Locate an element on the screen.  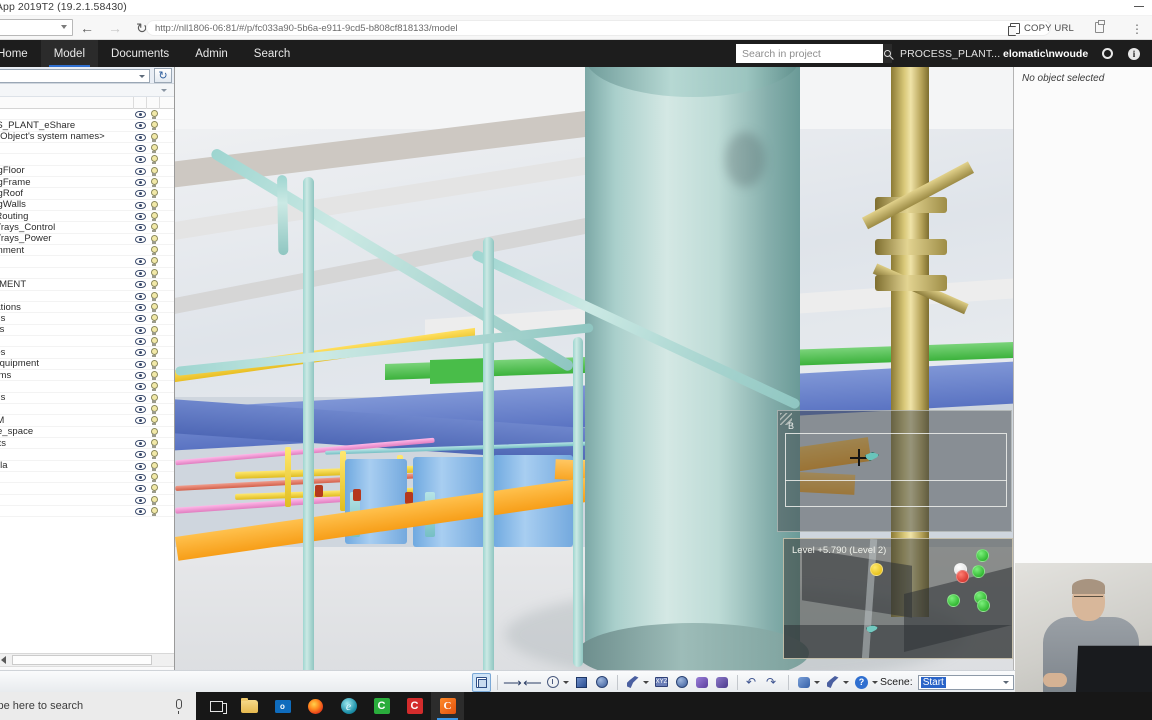
internet-explorer-button: e is located at coordinates (348, 706).